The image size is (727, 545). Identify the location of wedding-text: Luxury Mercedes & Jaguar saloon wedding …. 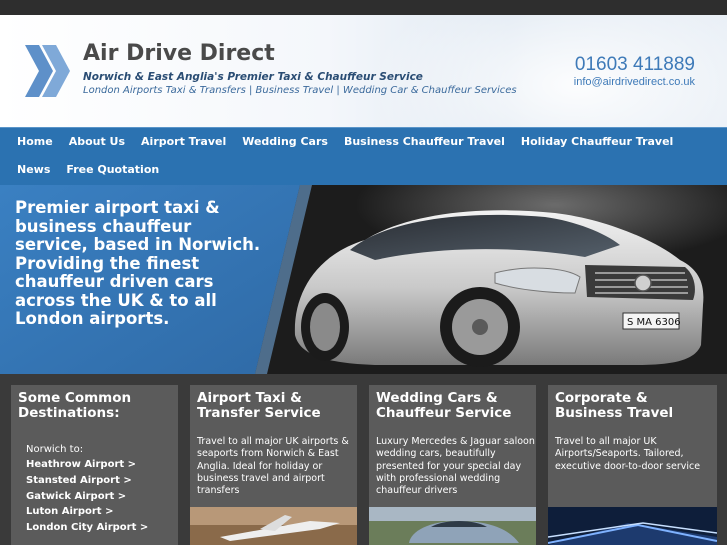
(455, 466).